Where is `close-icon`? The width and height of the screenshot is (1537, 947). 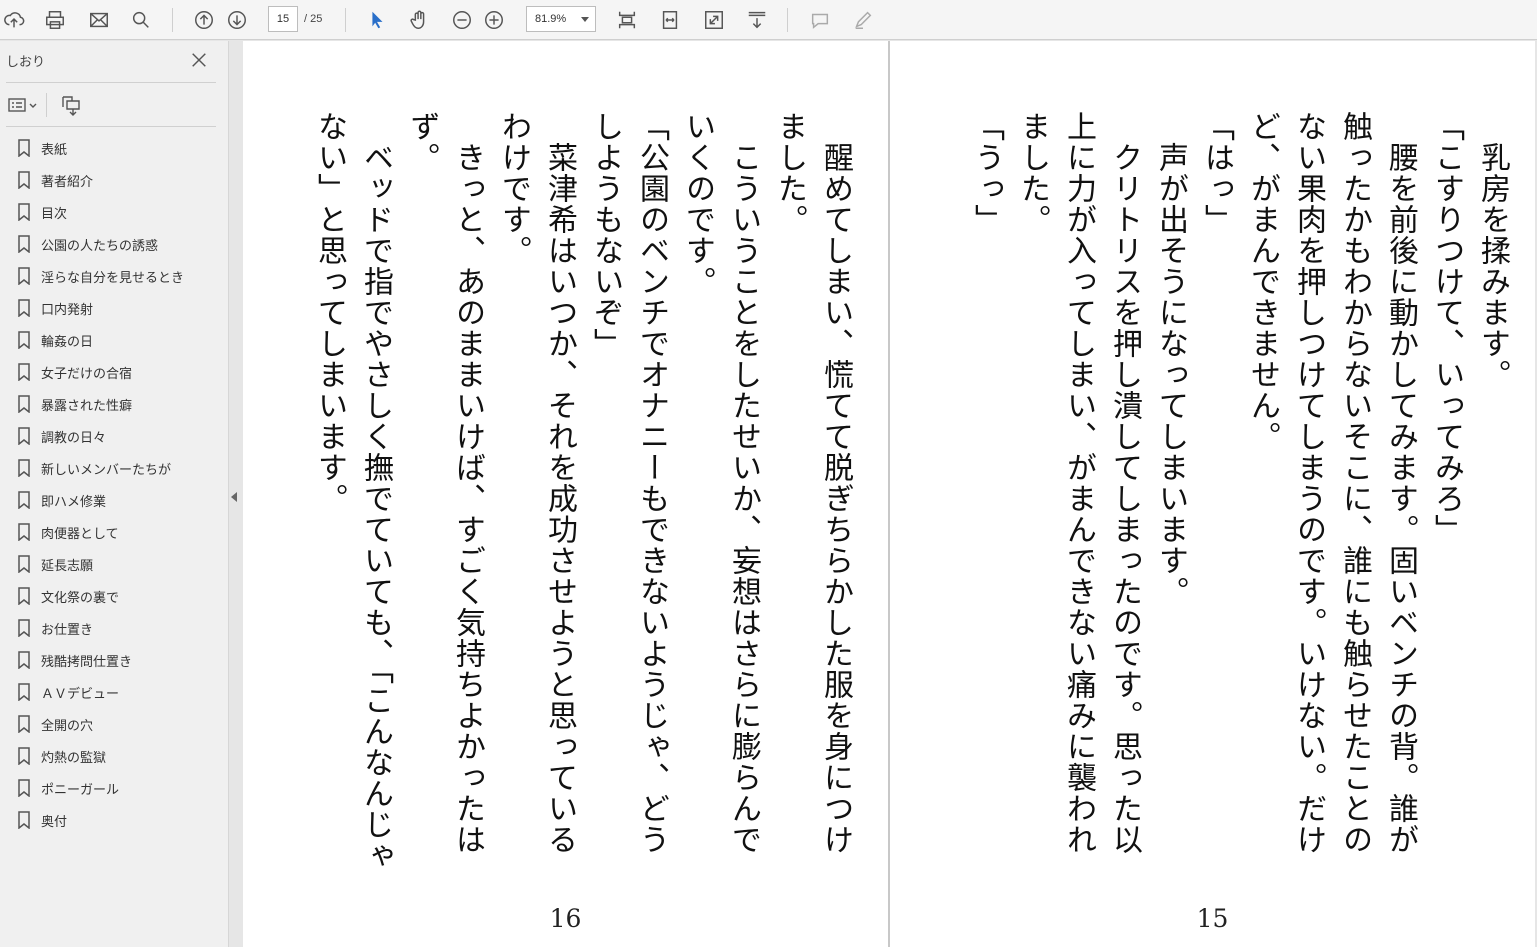
close-icon is located at coordinates (200, 61).